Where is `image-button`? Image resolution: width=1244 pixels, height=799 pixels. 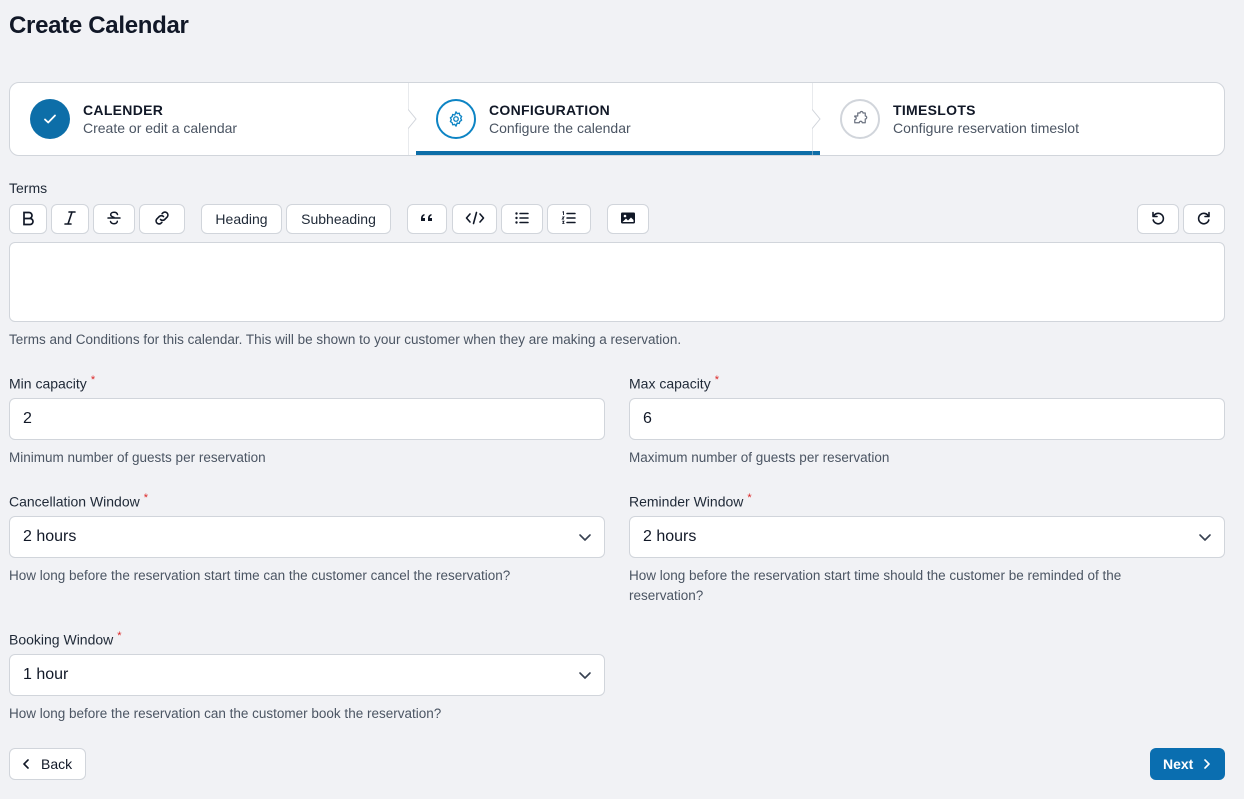 image-button is located at coordinates (628, 219).